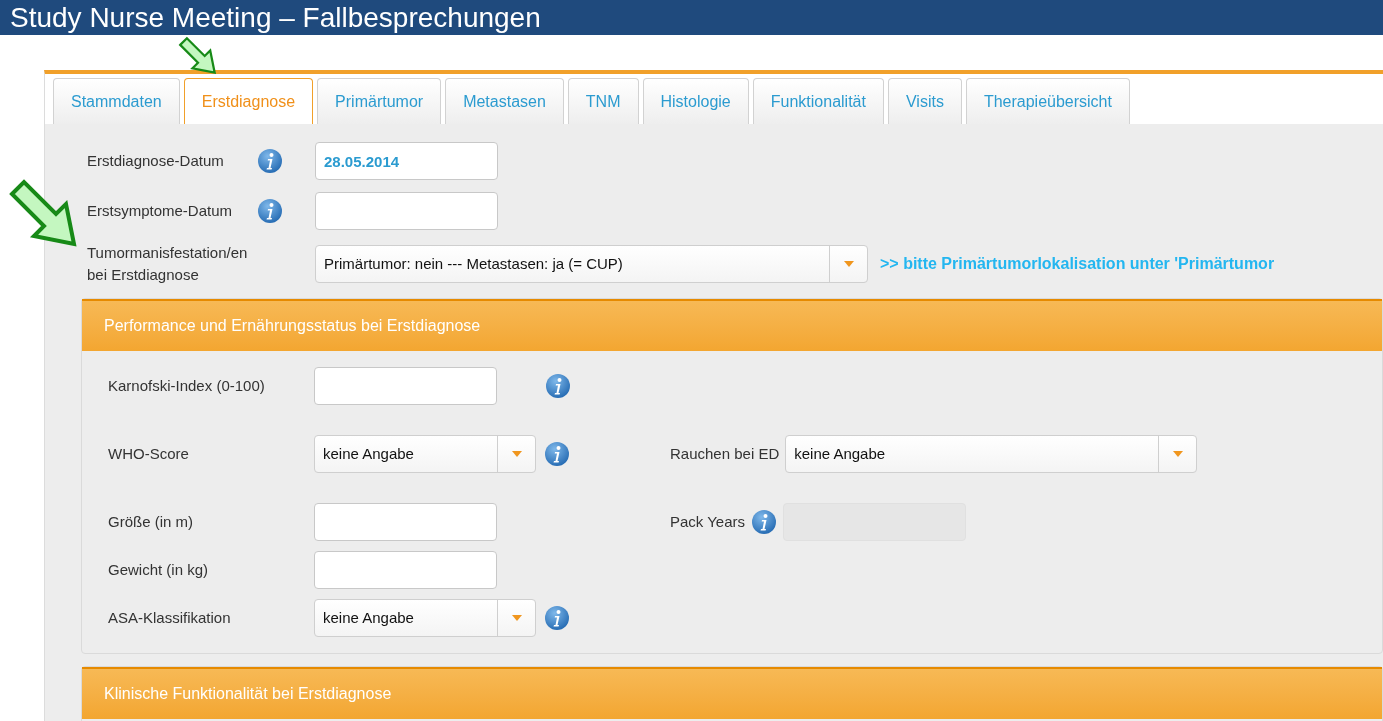  What do you see at coordinates (187, 385) in the screenshot?
I see `field-label: Karnofski-Index (0-100)` at bounding box center [187, 385].